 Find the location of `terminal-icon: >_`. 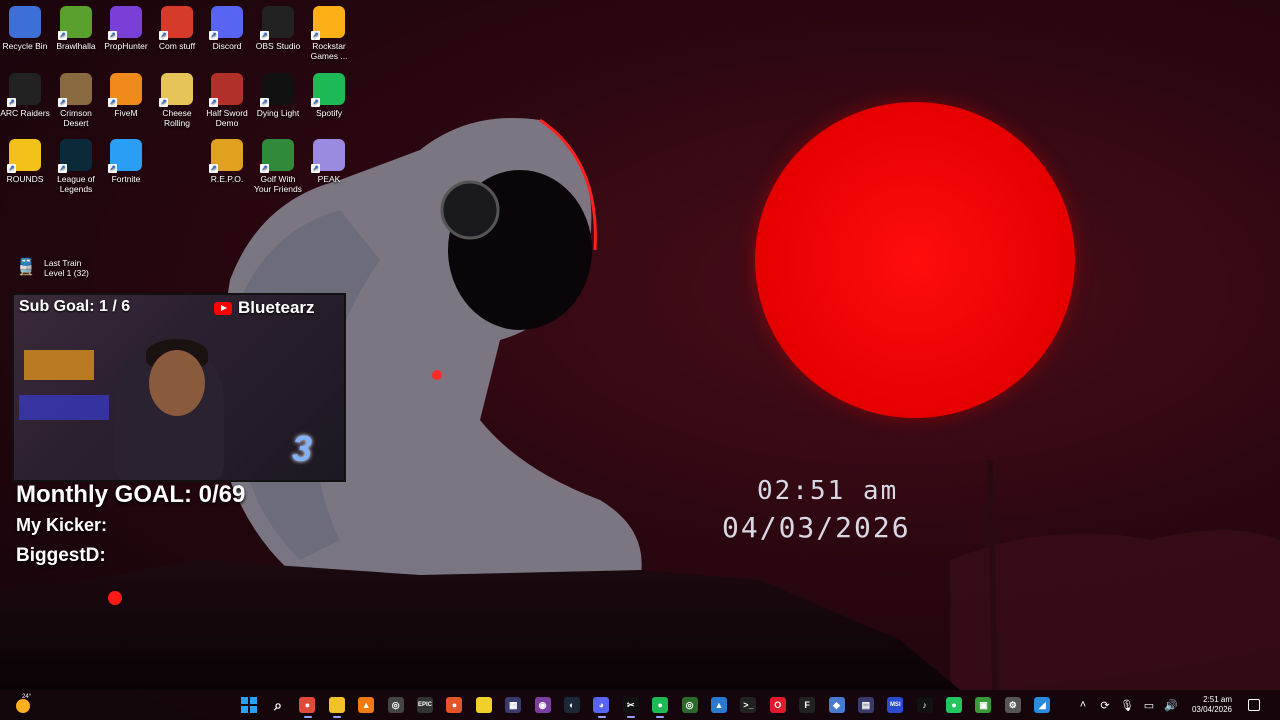

terminal-icon: >_ is located at coordinates (748, 705).